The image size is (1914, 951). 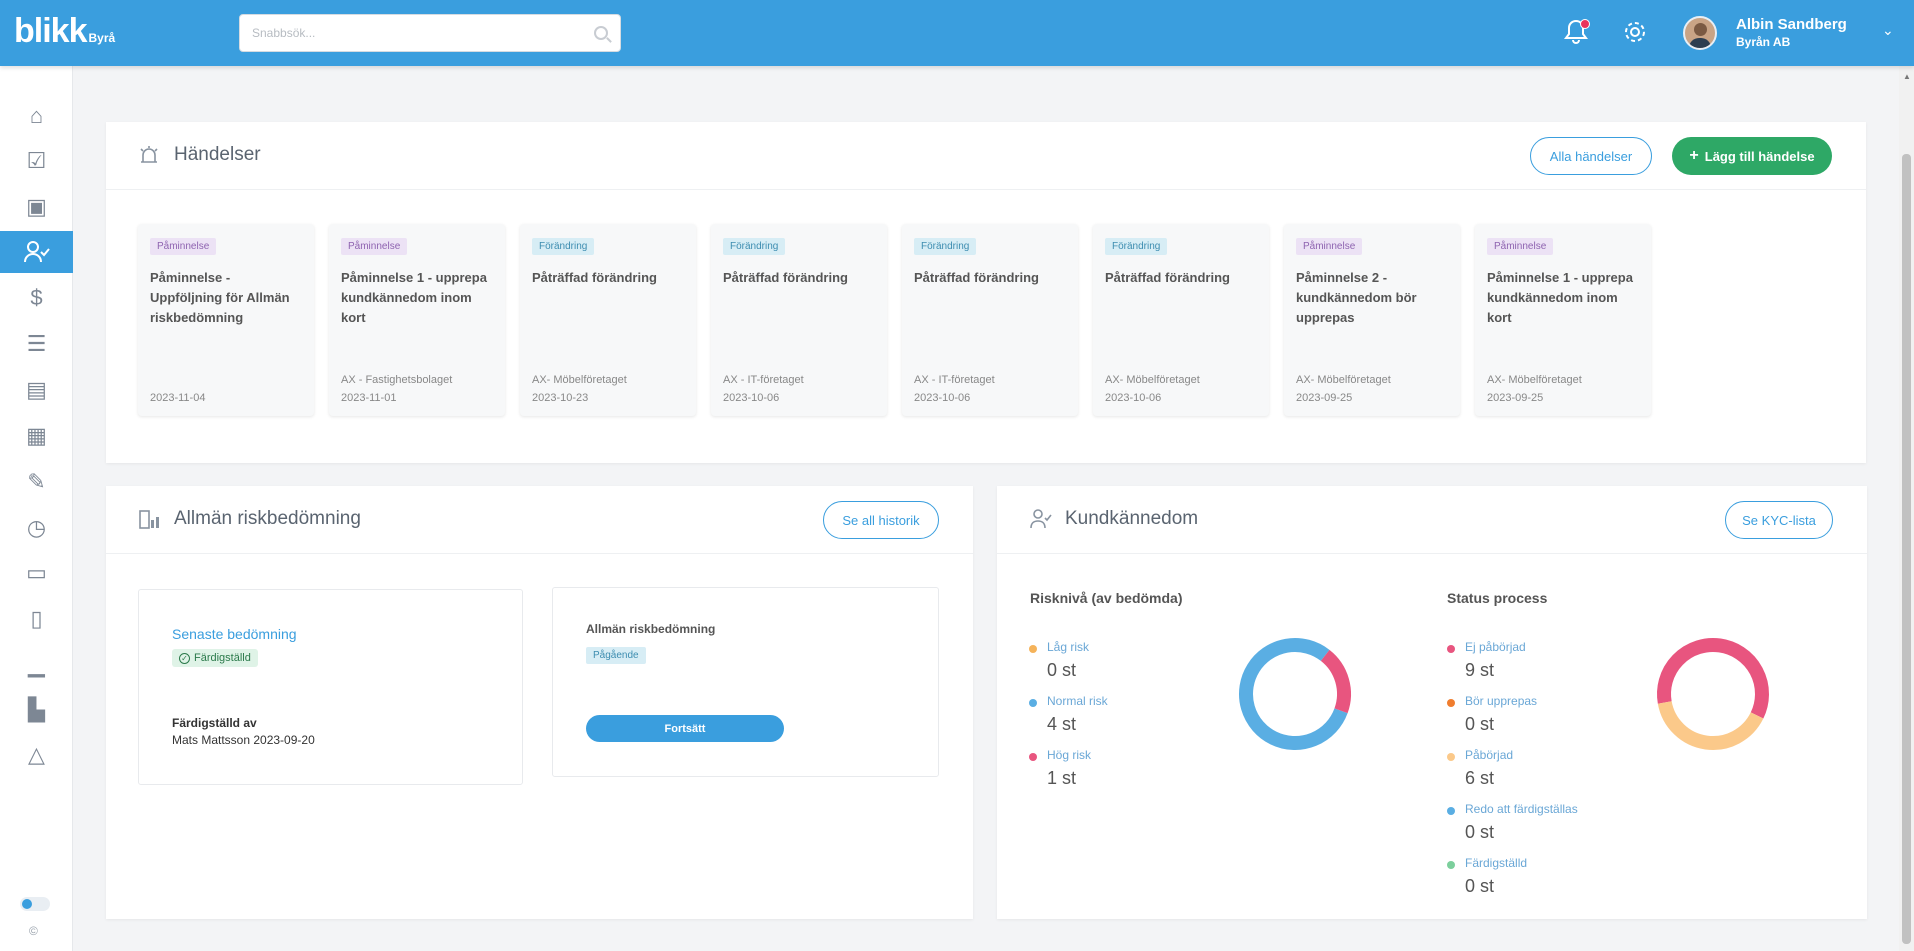 I want to click on event-date: 2023-09-25, so click(x=1515, y=398).